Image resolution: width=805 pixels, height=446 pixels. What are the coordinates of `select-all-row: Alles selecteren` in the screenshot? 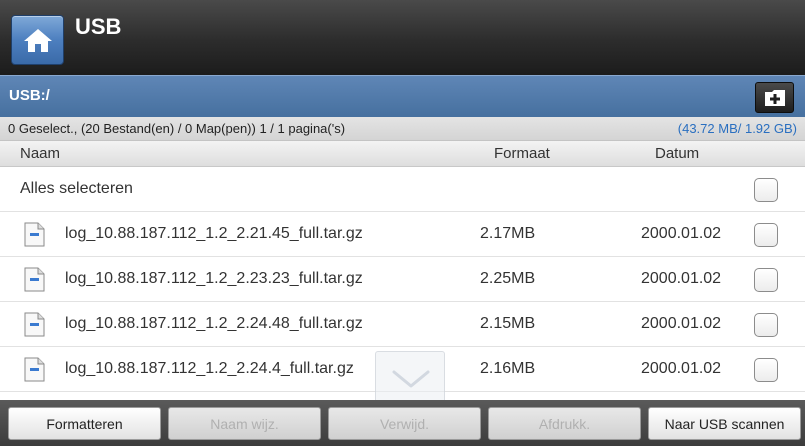 It's located at (402, 189).